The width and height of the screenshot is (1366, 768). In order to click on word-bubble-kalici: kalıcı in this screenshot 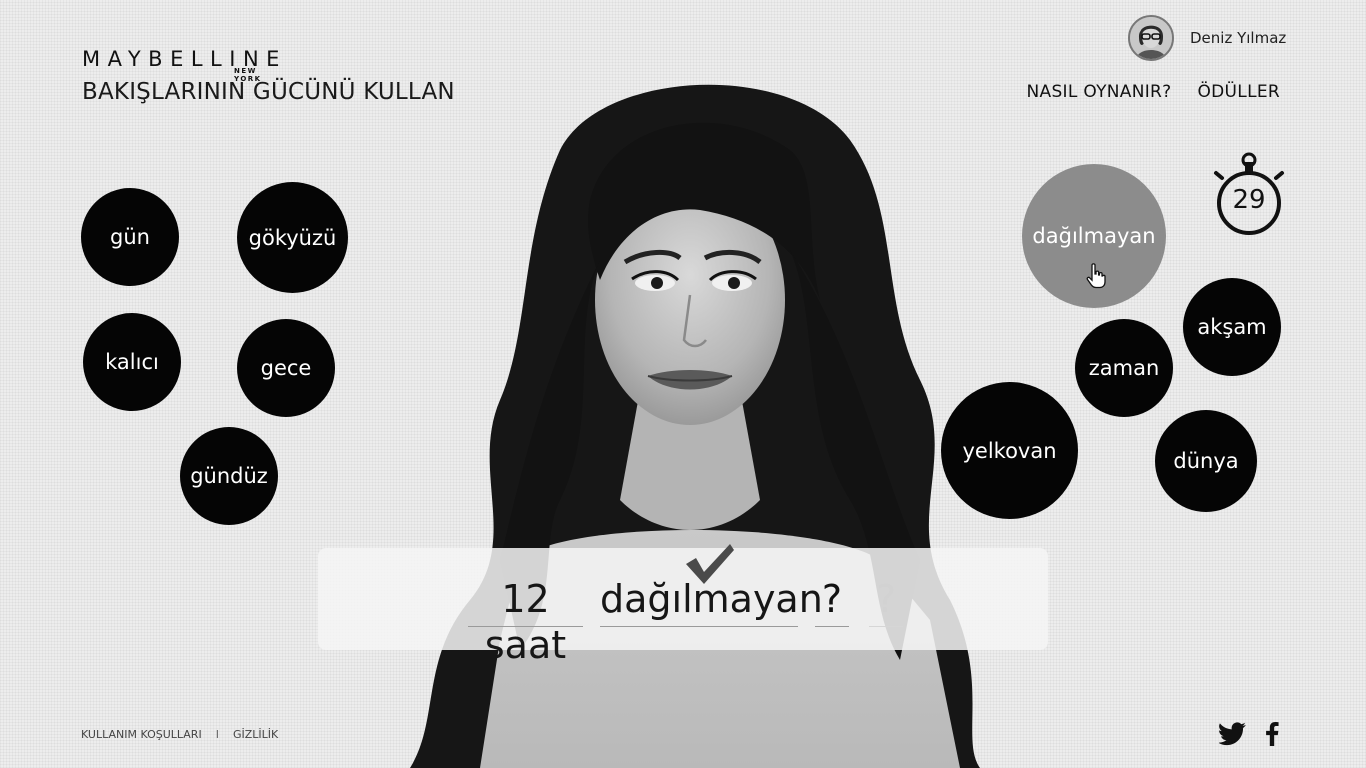, I will do `click(132, 362)`.